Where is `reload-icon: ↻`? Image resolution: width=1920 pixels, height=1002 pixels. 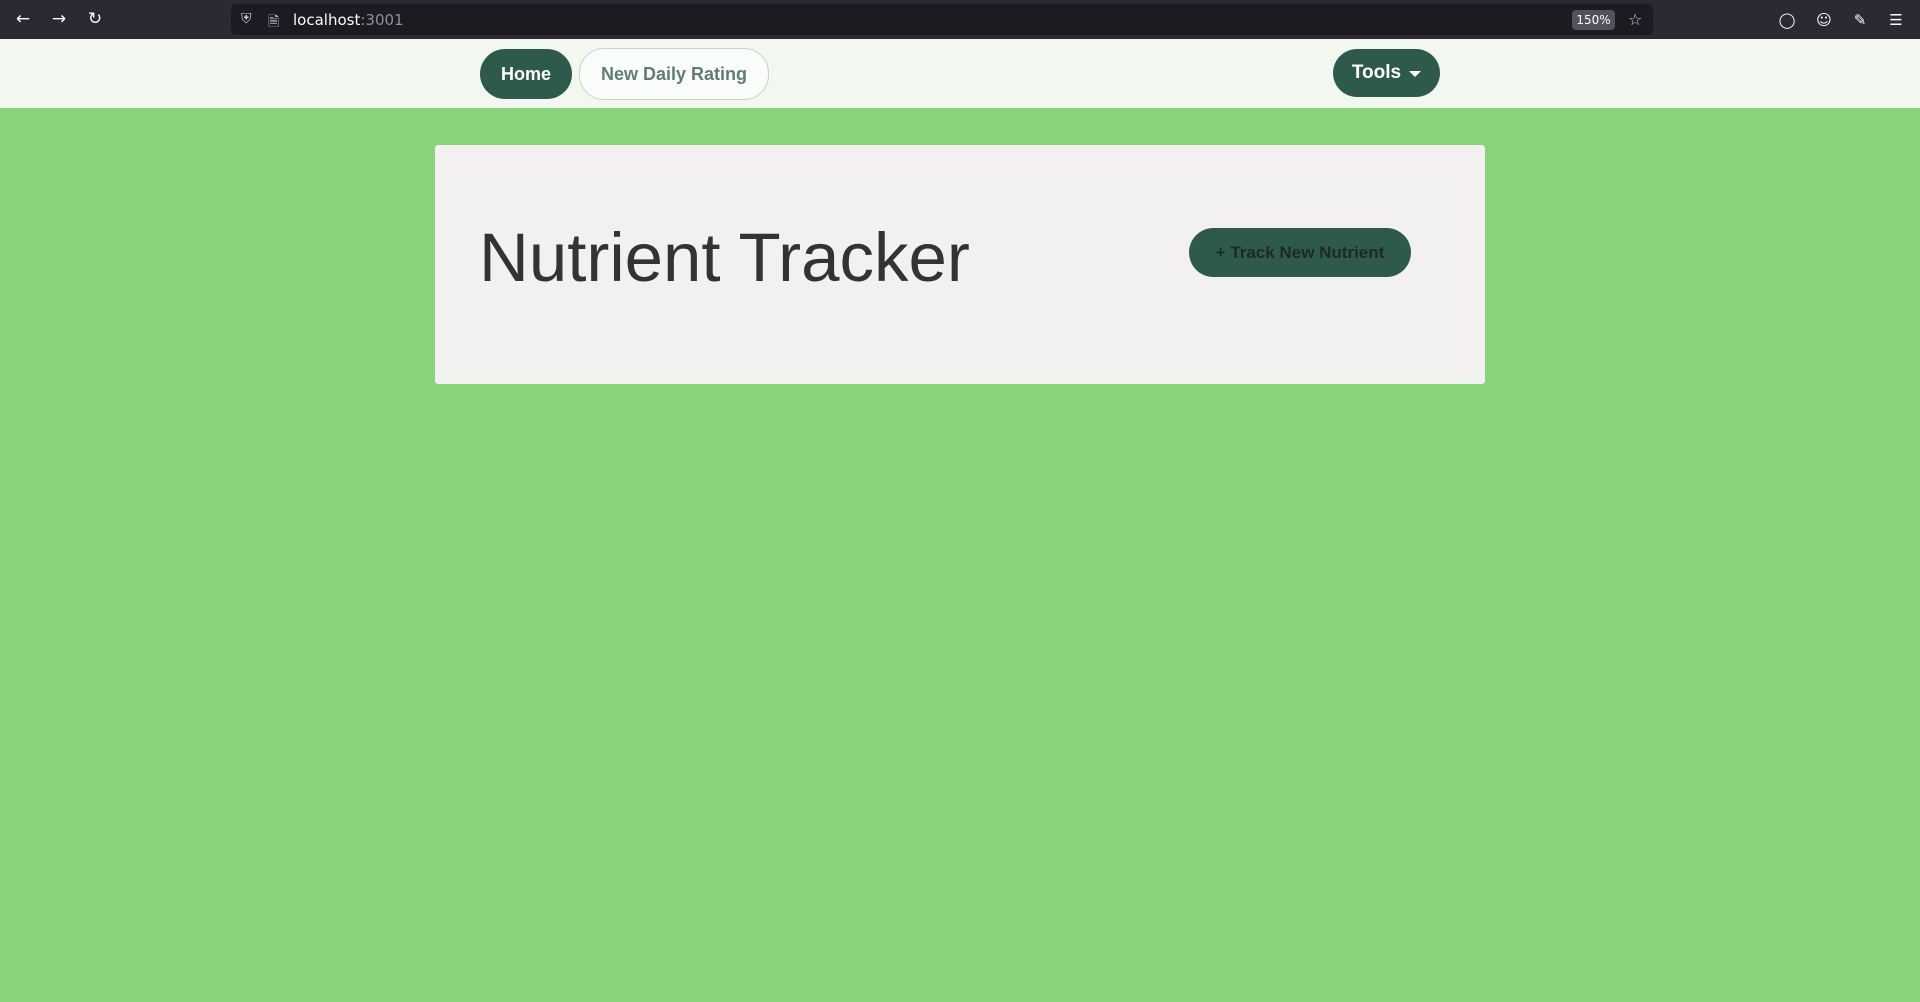 reload-icon: ↻ is located at coordinates (95, 19).